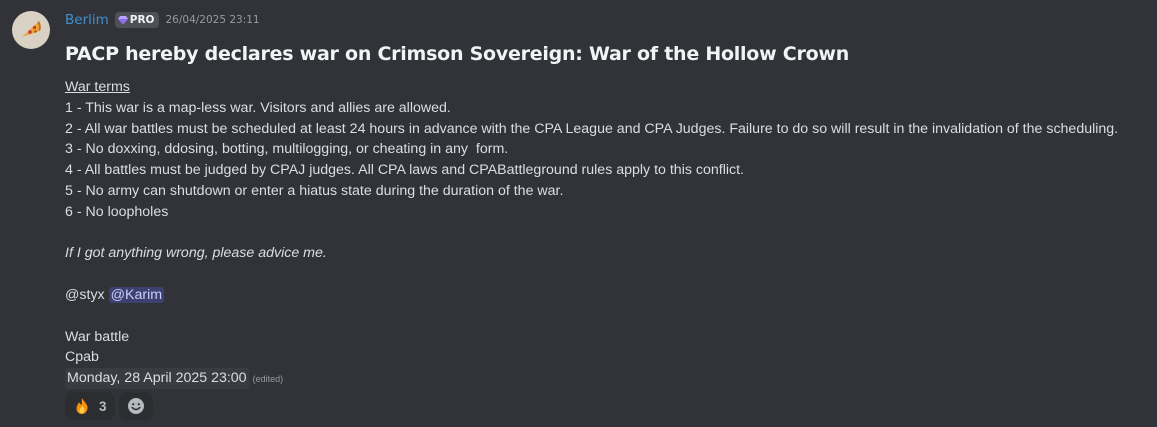 This screenshot has height=427, width=1157. I want to click on add-reaction-button, so click(135, 406).